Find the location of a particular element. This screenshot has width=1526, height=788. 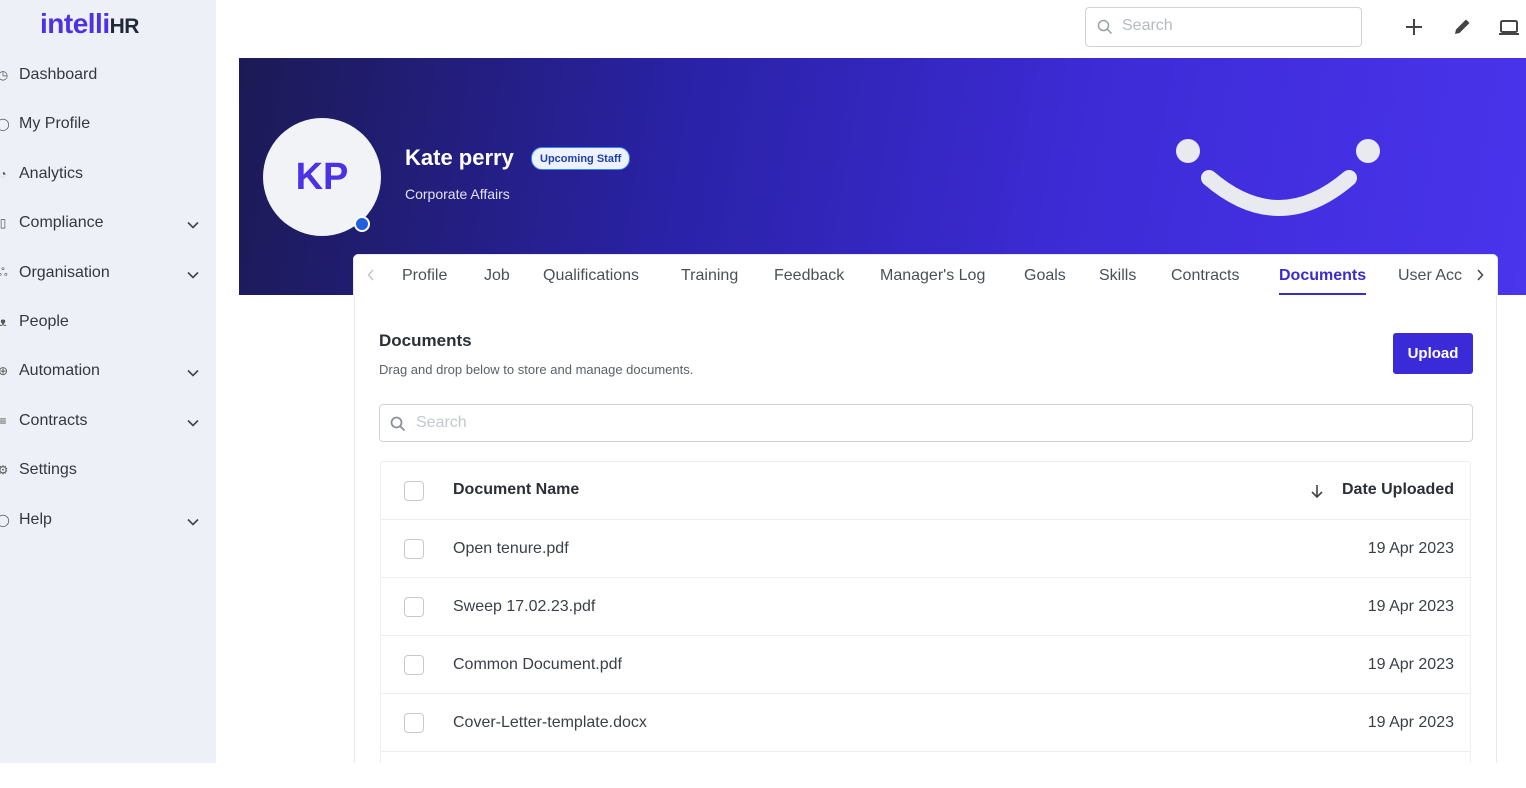

contract-icon: ≡ is located at coordinates (3, 421).